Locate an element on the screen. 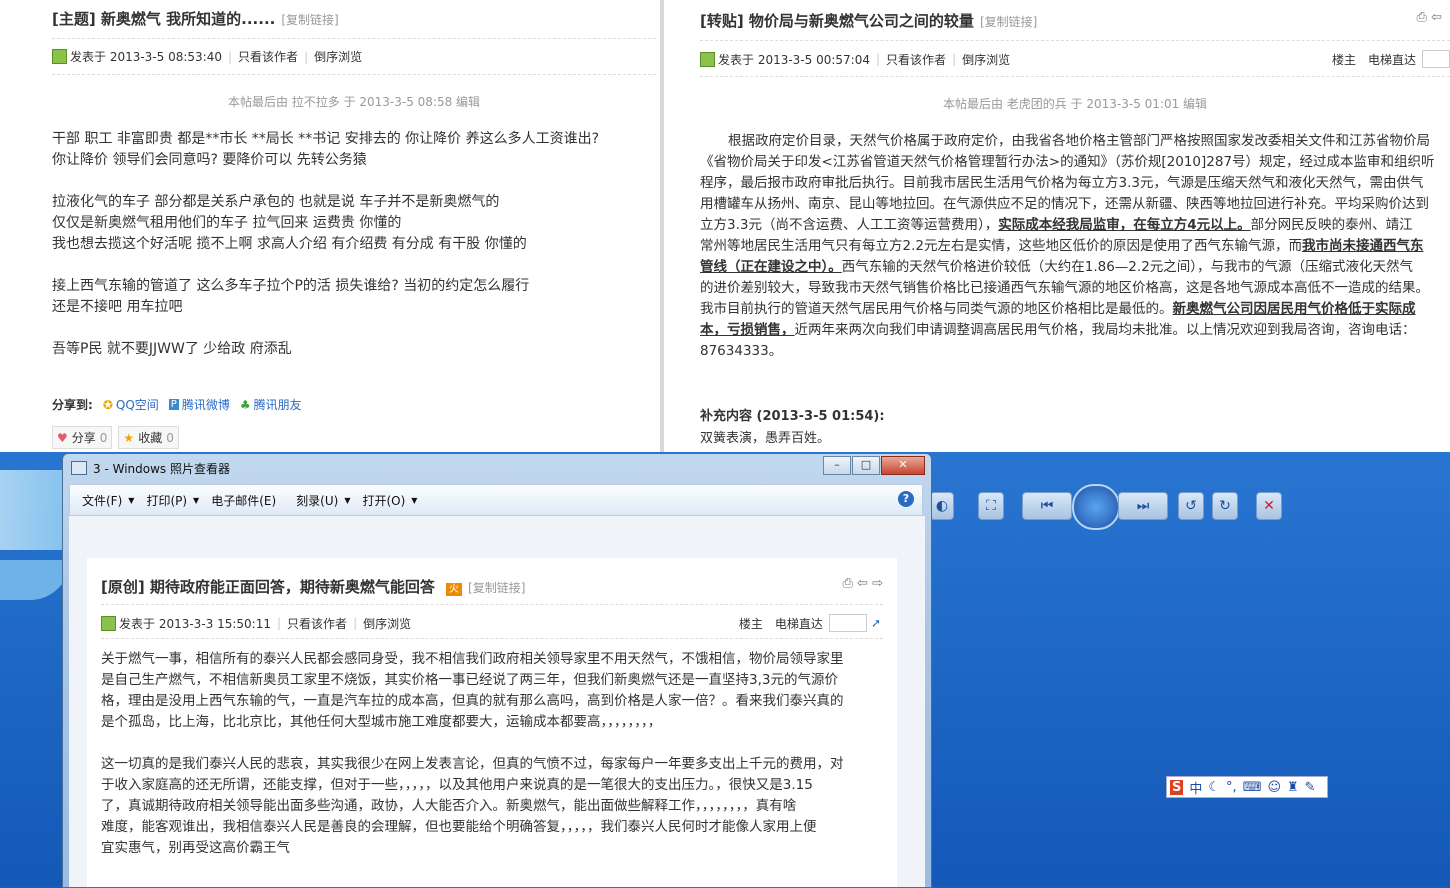 The width and height of the screenshot is (1450, 888). viewer-control-bar: ◐ ⛶ ⏮ ⏭ ↺ ↻ ✕ is located at coordinates (1113, 507).